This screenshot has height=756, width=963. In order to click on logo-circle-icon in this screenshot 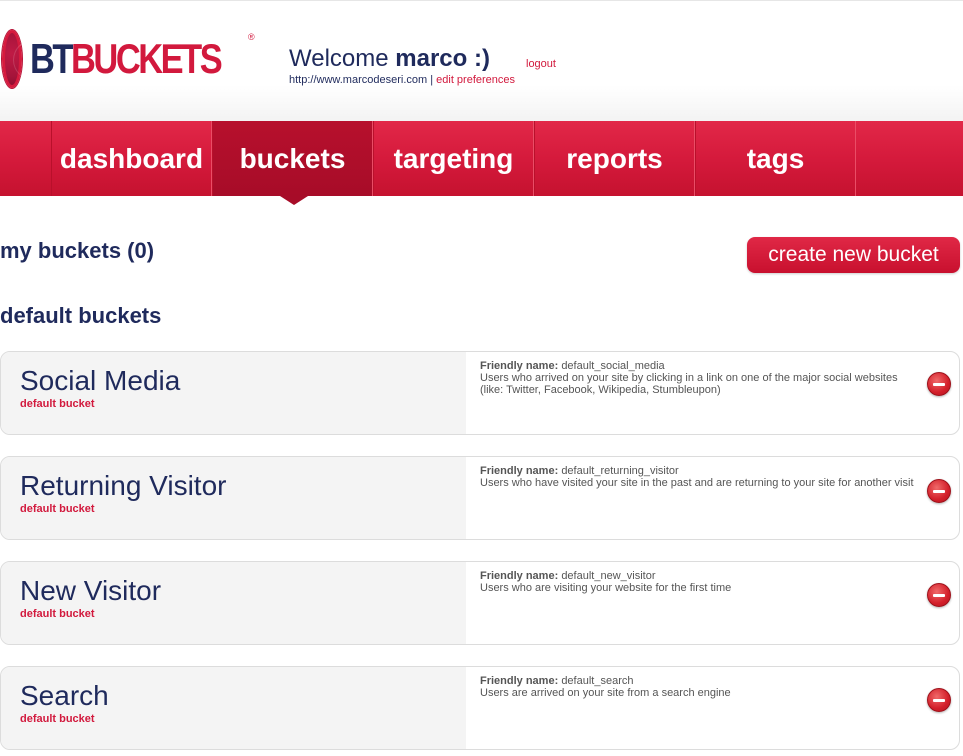, I will do `click(29, 59)`.